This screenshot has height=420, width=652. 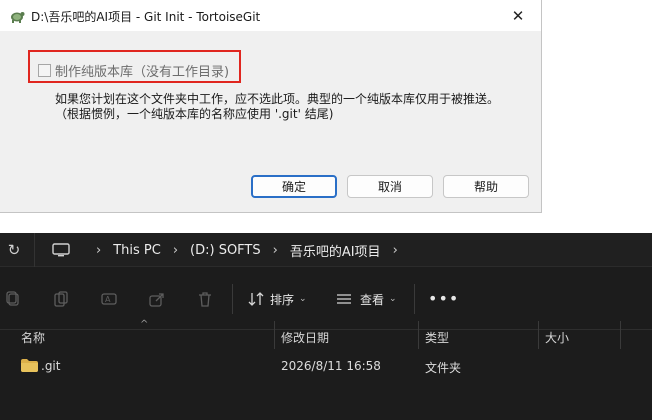 I want to click on breadcrumb-drive: (D:) SOFTS, so click(x=225, y=250).